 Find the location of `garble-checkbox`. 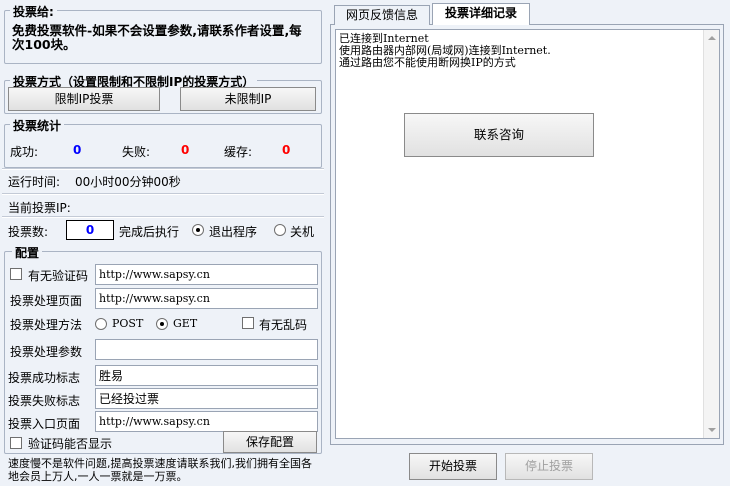

garble-checkbox is located at coordinates (248, 323).